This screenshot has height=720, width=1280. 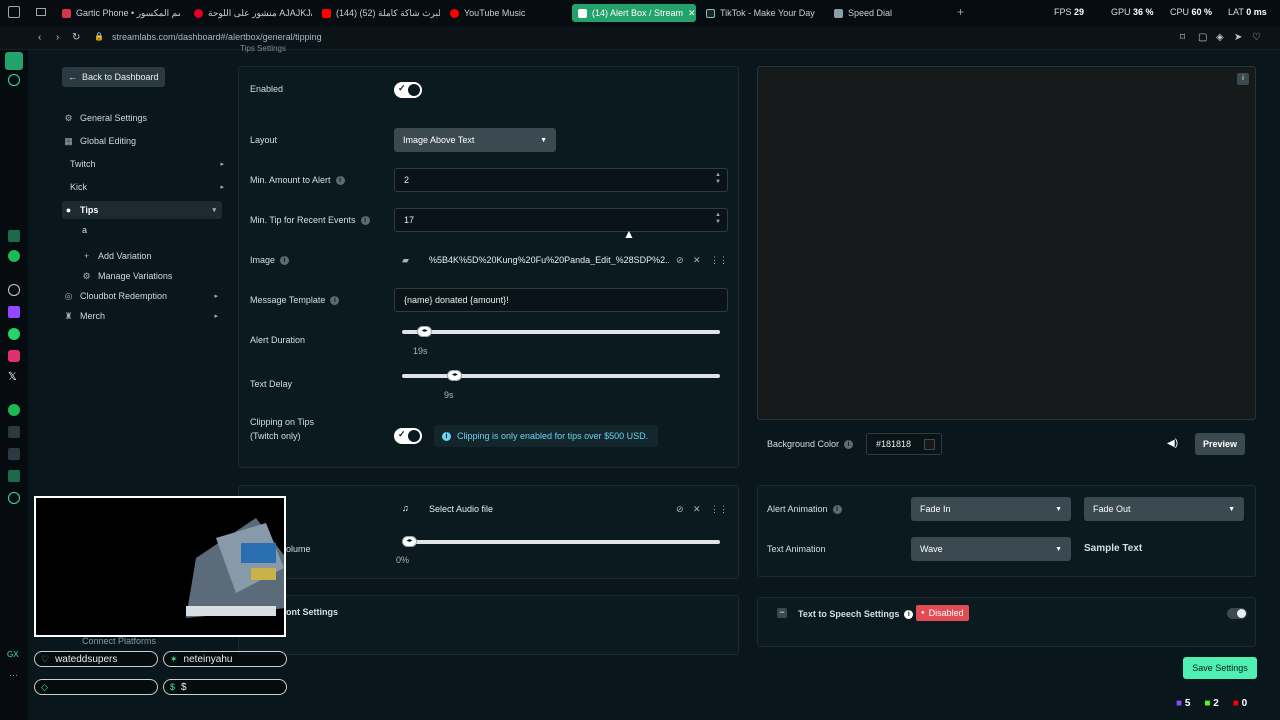 What do you see at coordinates (904, 444) in the screenshot?
I see `background-color-input: #181818` at bounding box center [904, 444].